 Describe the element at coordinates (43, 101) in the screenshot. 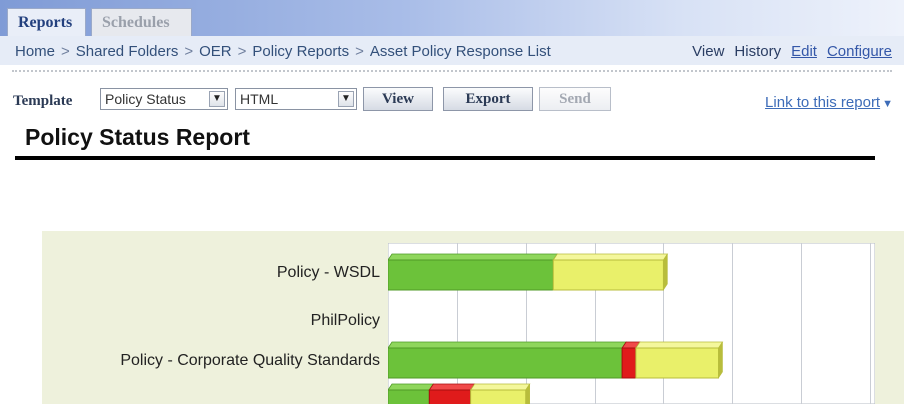

I see `template-label: Template` at that location.